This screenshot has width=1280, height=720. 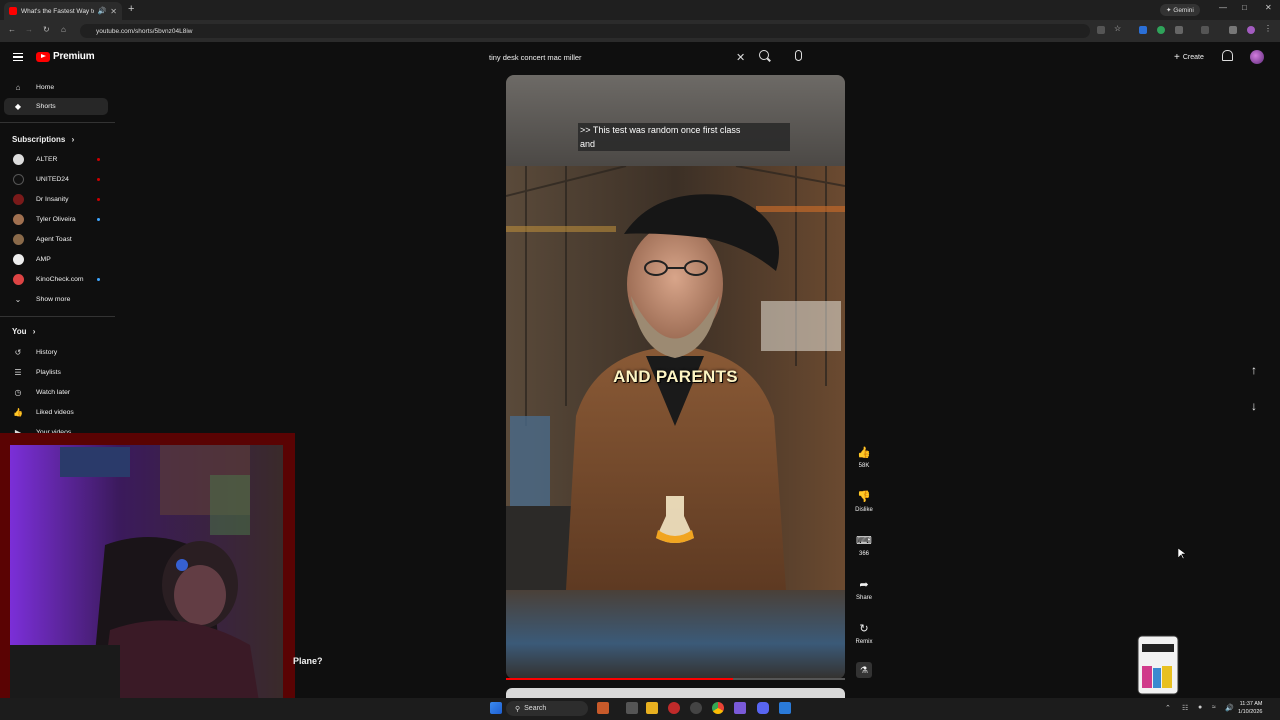 I want to click on mic-tray-icon: ●, so click(x=1200, y=707).